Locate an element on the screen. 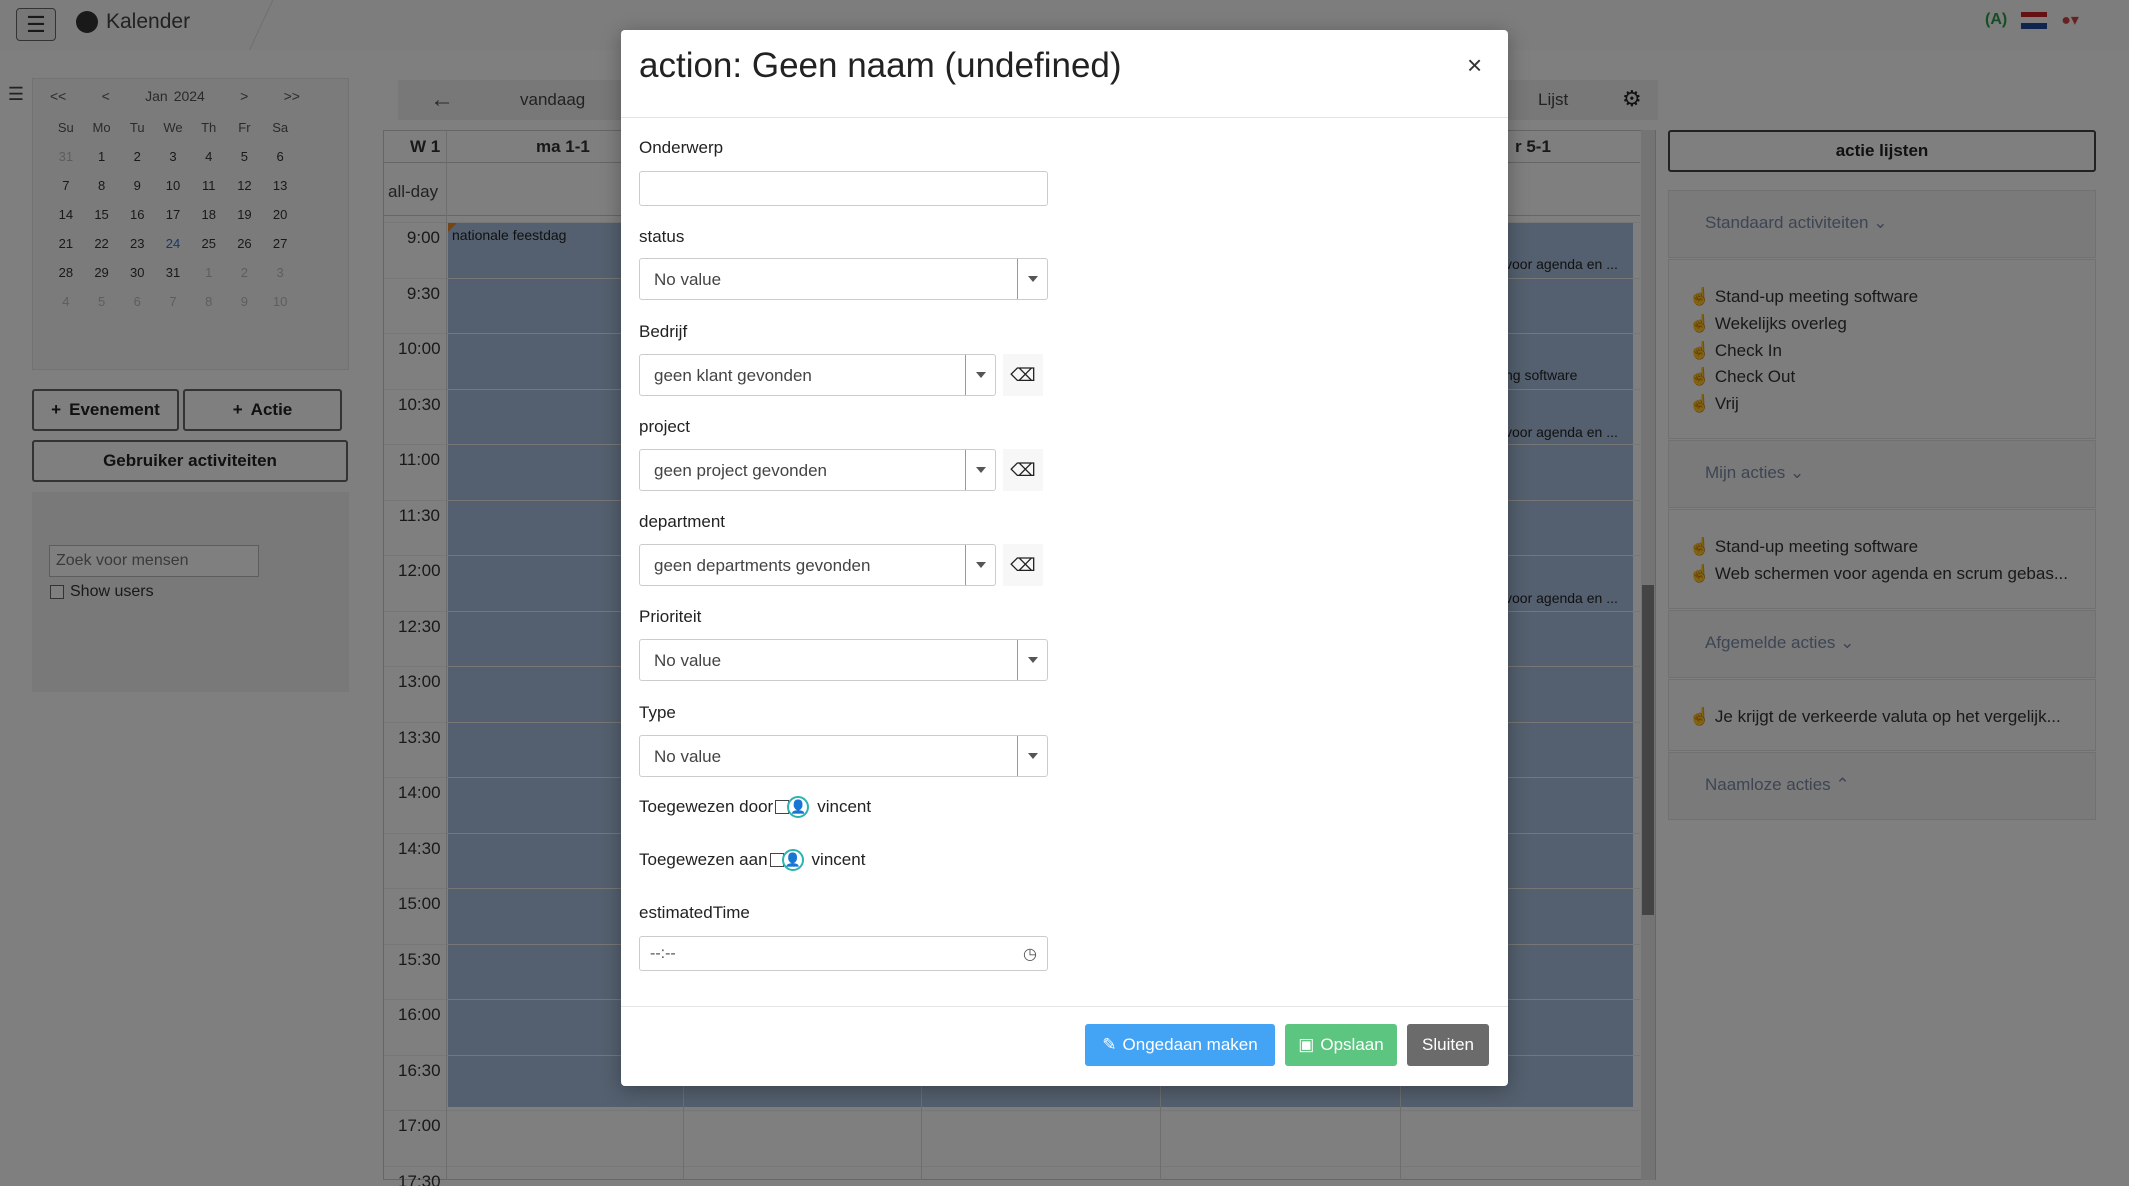 This screenshot has width=2129, height=1186. project-label: project is located at coordinates (665, 426).